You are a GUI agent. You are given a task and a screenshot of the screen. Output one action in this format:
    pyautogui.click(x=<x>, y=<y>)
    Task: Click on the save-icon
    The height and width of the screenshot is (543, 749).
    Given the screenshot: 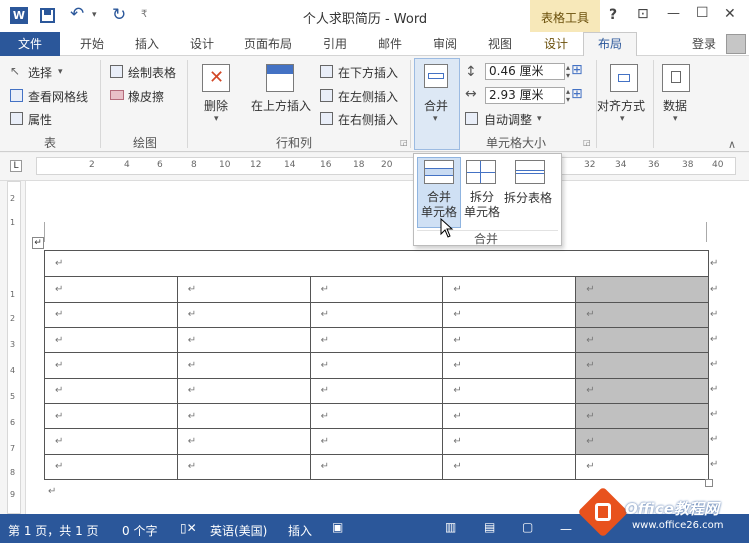 What is the action you would take?
    pyautogui.click(x=47, y=15)
    